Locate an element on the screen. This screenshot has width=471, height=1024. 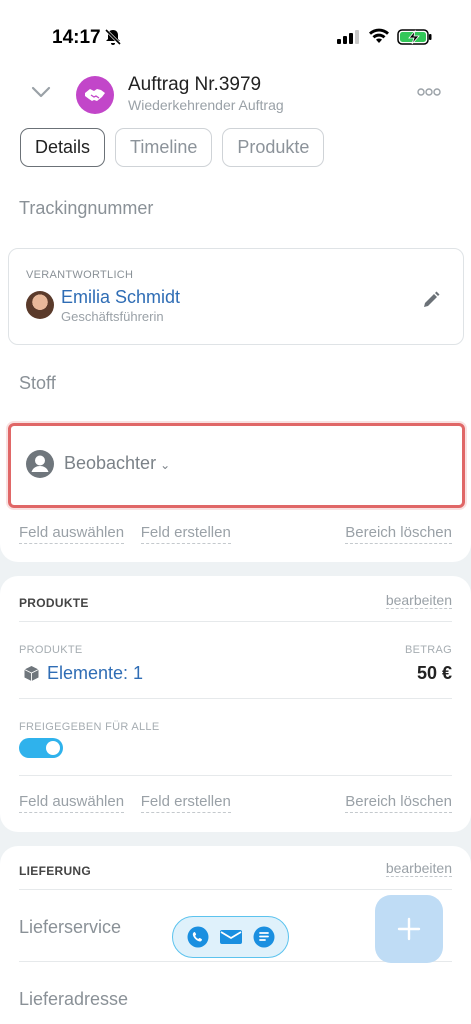
tab-products: Produkte is located at coordinates (273, 147).